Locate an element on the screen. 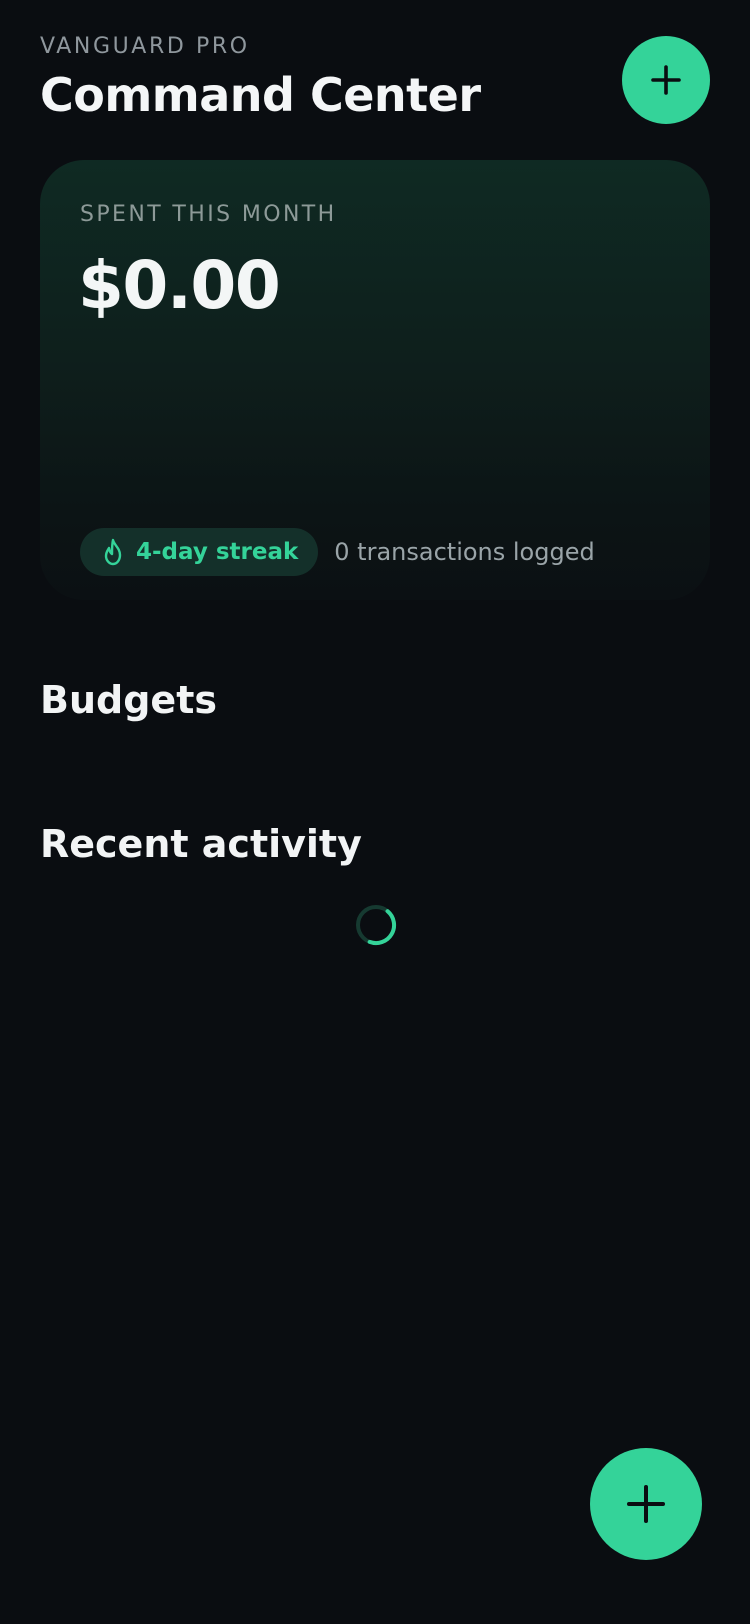 Image resolution: width=750 pixels, height=1624 pixels. budgets-heading: Budgets is located at coordinates (128, 700).